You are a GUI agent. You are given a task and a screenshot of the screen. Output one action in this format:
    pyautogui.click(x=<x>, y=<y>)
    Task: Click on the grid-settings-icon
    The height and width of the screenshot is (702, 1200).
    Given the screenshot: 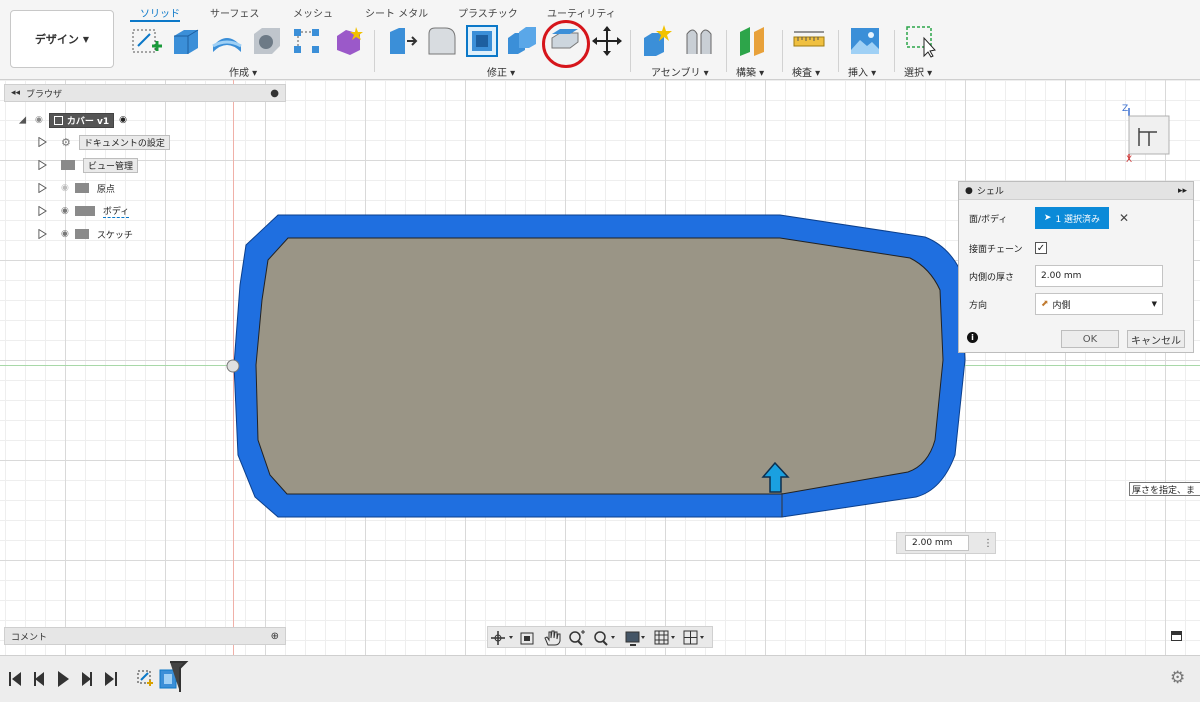 What is the action you would take?
    pyautogui.click(x=664, y=637)
    